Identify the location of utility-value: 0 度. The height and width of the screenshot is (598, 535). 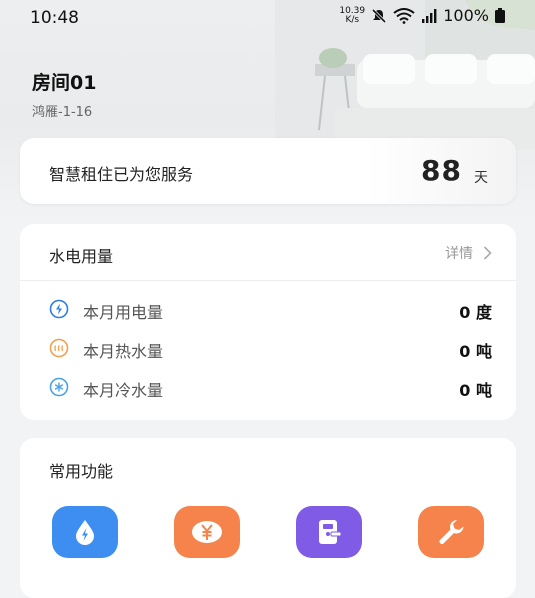
(475, 312).